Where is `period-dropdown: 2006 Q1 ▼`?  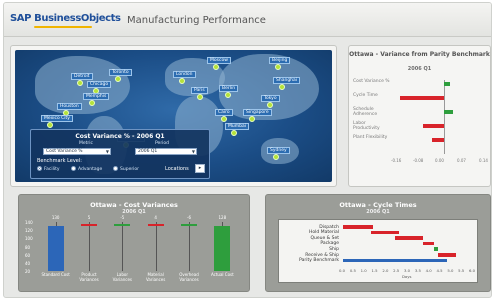 period-dropdown: 2006 Q1 ▼ is located at coordinates (166, 151).